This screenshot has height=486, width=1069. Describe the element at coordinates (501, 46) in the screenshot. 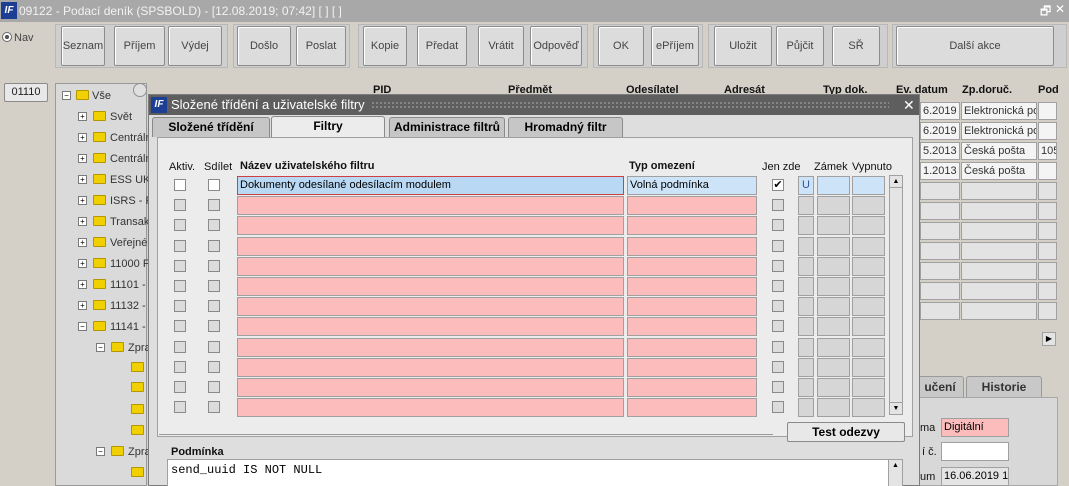

I see `toolbar-button-8: Vrátit` at that location.